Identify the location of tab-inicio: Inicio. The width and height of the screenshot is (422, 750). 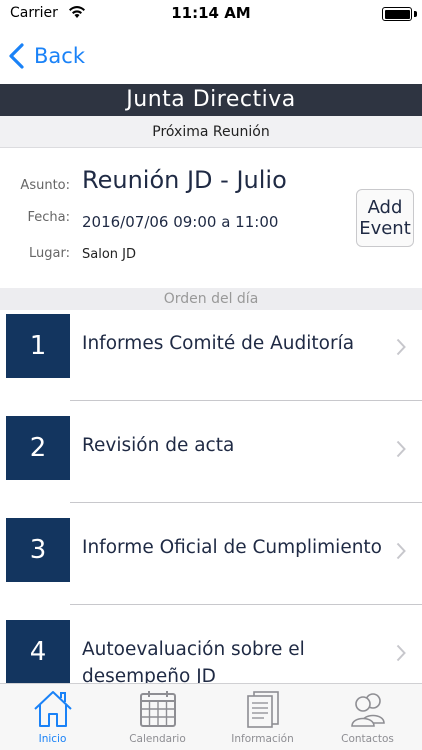
(52, 717).